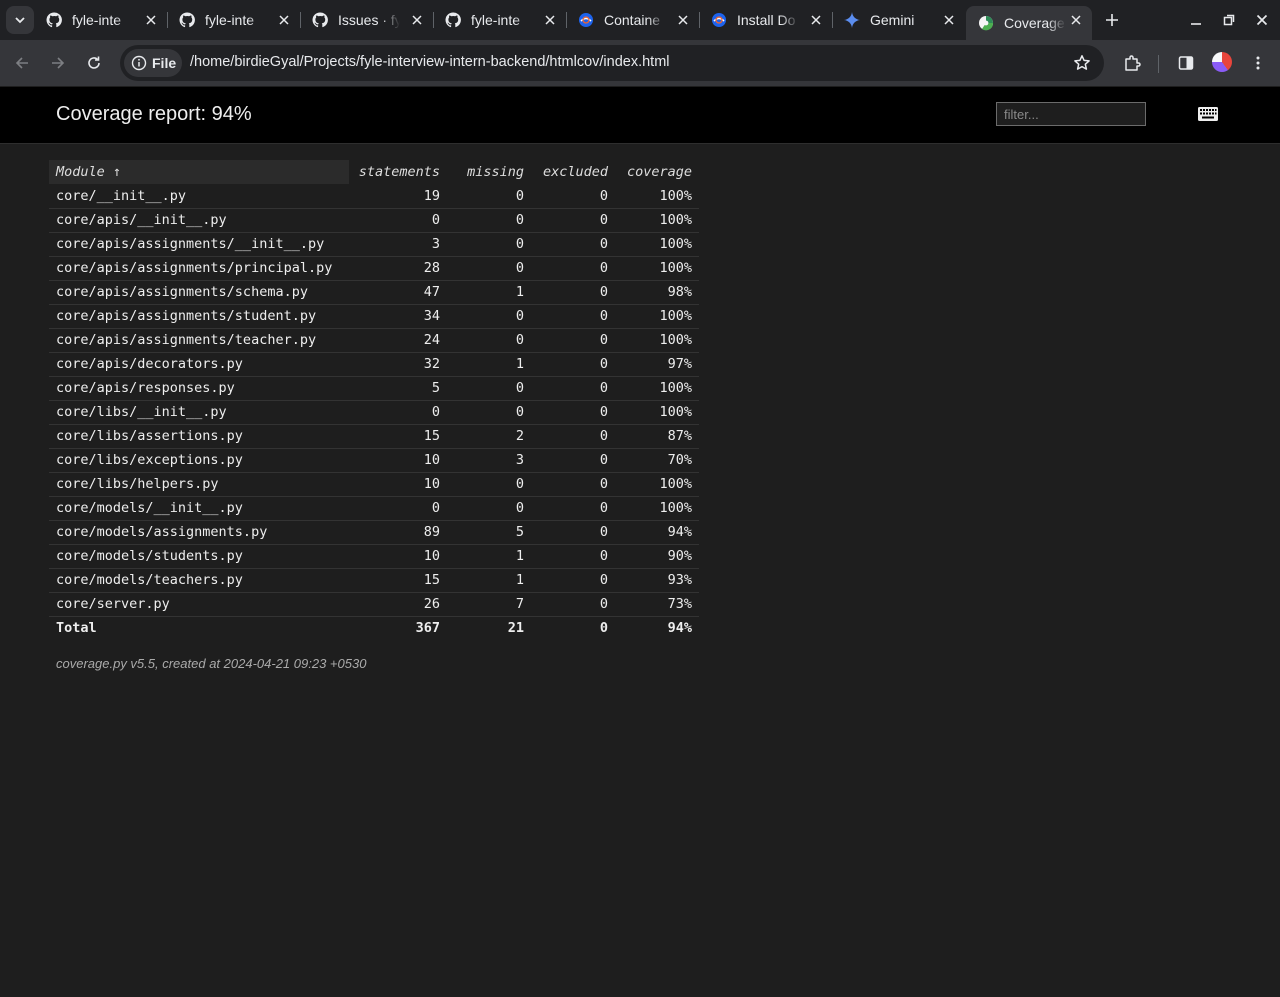  What do you see at coordinates (194, 268) in the screenshot?
I see `module-link: core/apis/assignments/principal.py` at bounding box center [194, 268].